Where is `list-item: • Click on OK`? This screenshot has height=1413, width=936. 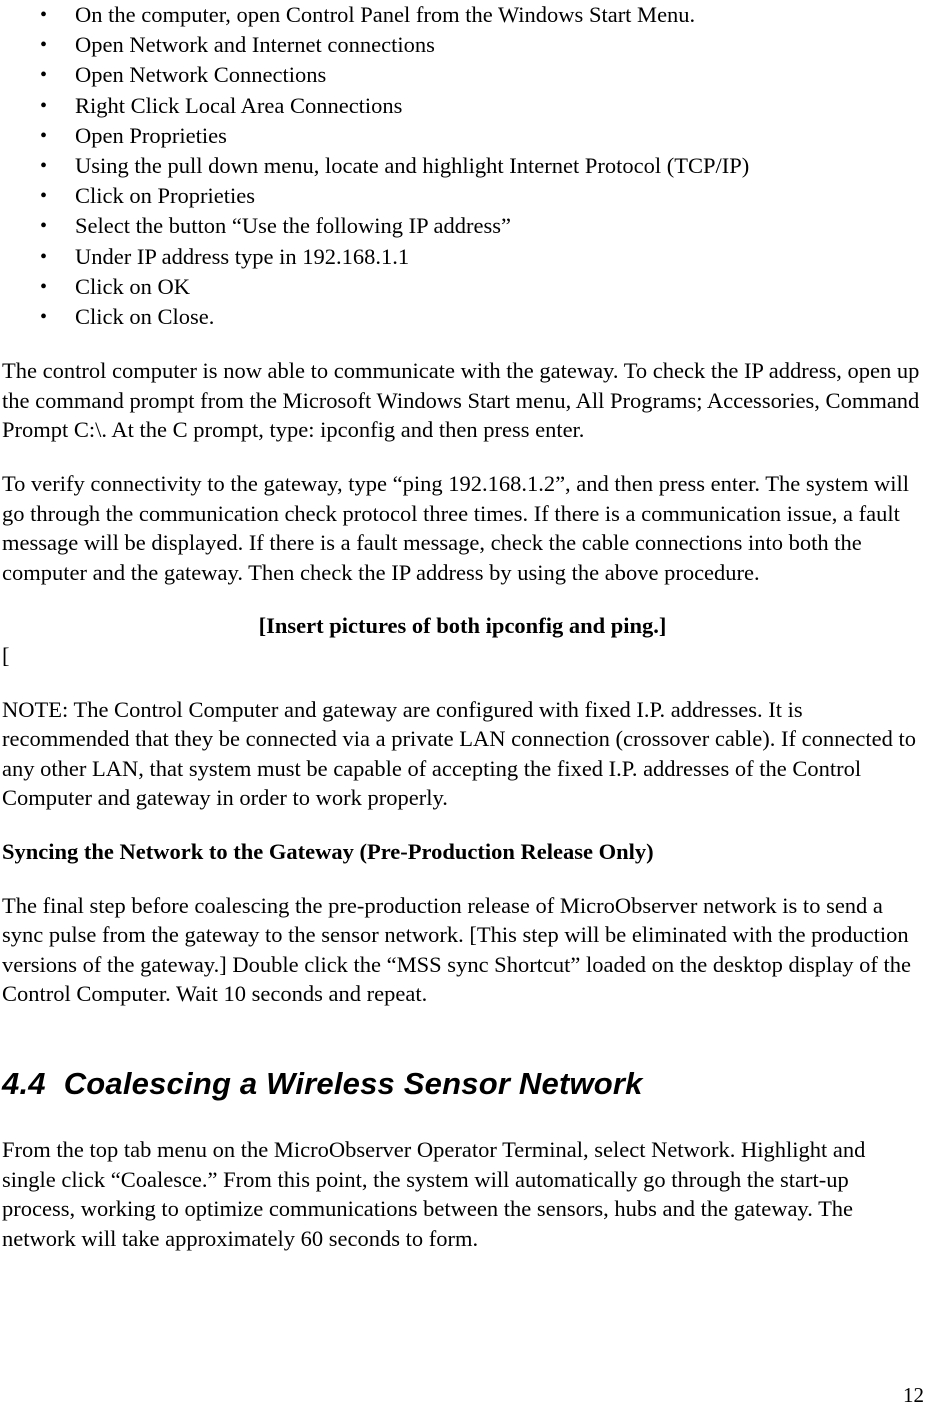
list-item: • Click on OK is located at coordinates (464, 287).